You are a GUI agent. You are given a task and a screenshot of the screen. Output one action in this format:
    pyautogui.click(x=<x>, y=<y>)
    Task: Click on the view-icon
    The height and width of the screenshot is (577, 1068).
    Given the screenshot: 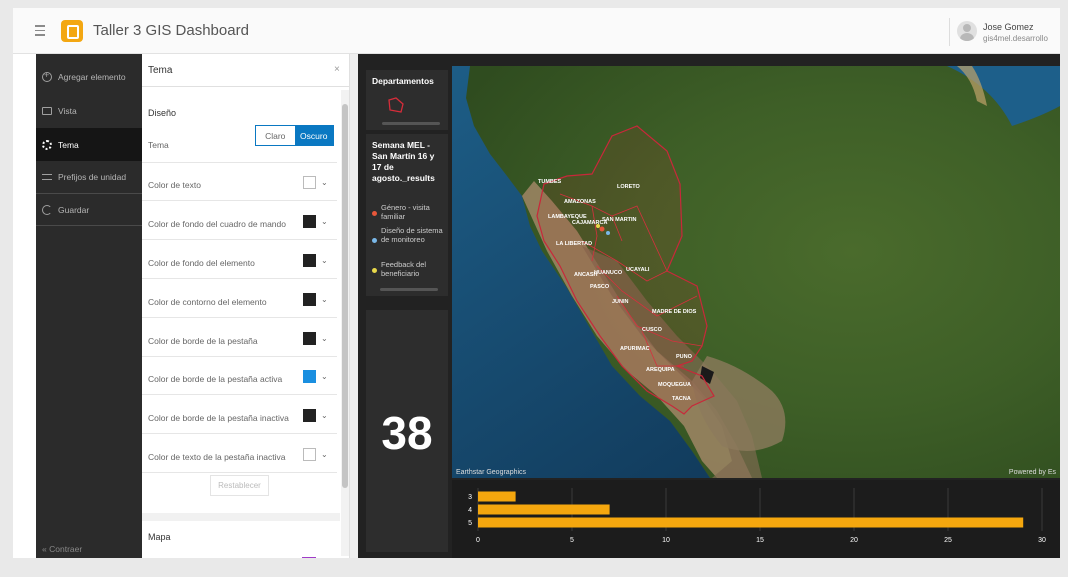 What is the action you would take?
    pyautogui.click(x=47, y=110)
    